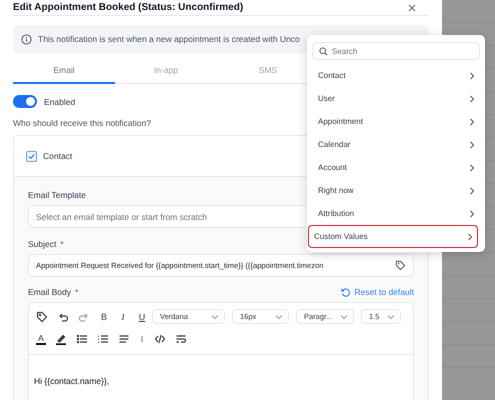 The height and width of the screenshot is (400, 495). I want to click on editor-text: Hi {{contact.name}},, so click(71, 380).